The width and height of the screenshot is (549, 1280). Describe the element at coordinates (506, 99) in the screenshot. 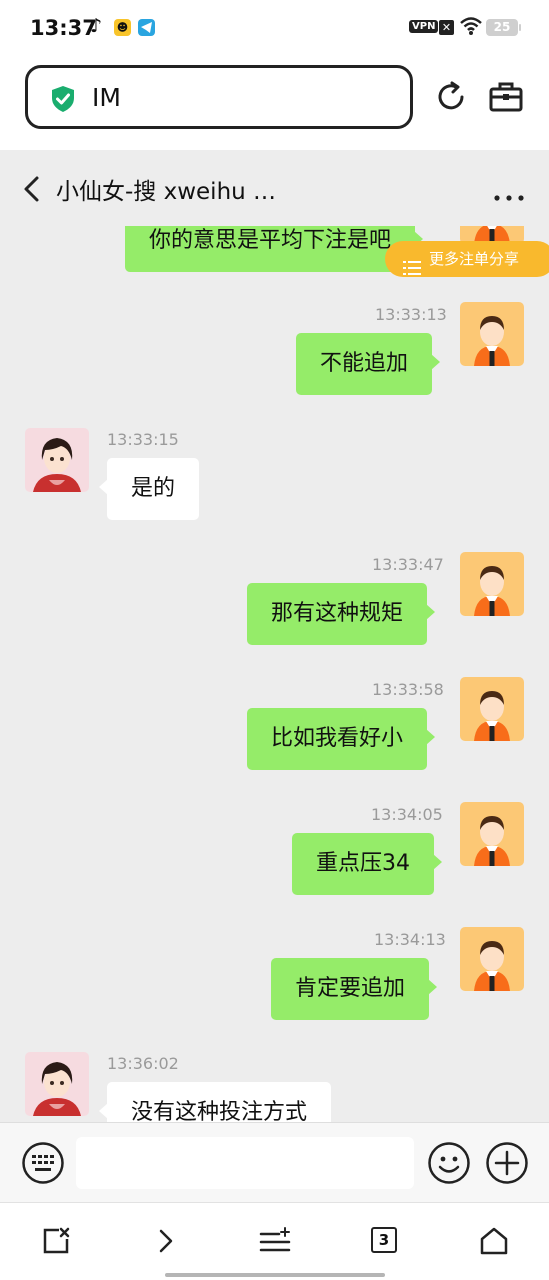

I see `toolbox-icon` at that location.